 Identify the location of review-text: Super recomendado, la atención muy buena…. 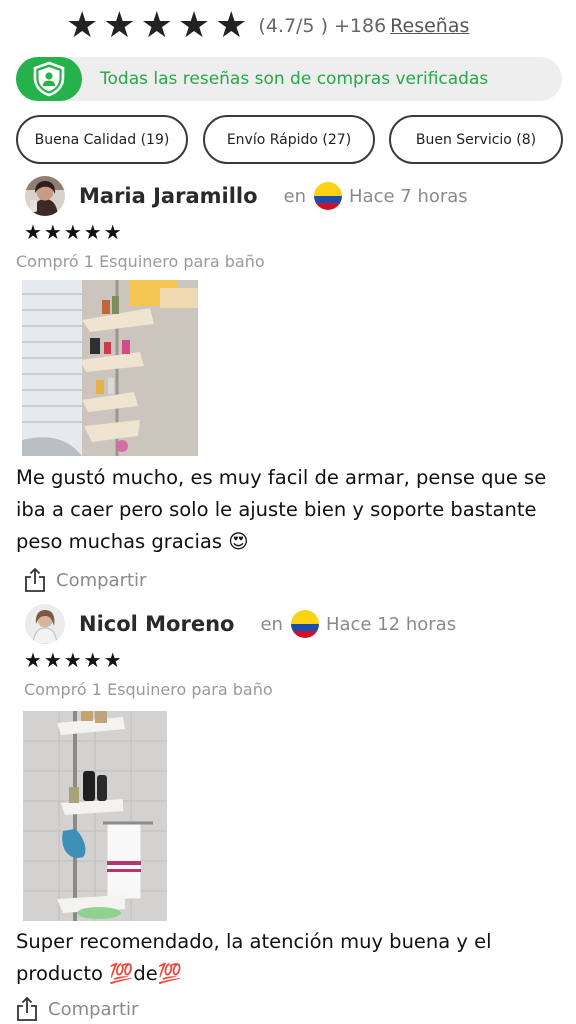
(254, 957).